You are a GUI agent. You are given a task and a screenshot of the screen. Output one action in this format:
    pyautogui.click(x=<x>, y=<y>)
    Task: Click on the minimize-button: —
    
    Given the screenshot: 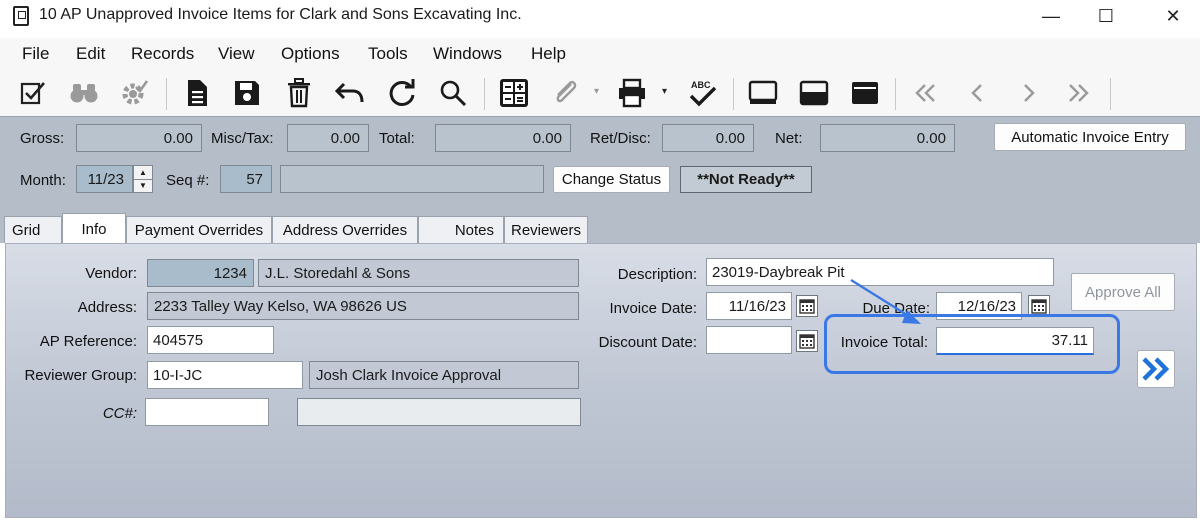 What is the action you would take?
    pyautogui.click(x=1051, y=16)
    